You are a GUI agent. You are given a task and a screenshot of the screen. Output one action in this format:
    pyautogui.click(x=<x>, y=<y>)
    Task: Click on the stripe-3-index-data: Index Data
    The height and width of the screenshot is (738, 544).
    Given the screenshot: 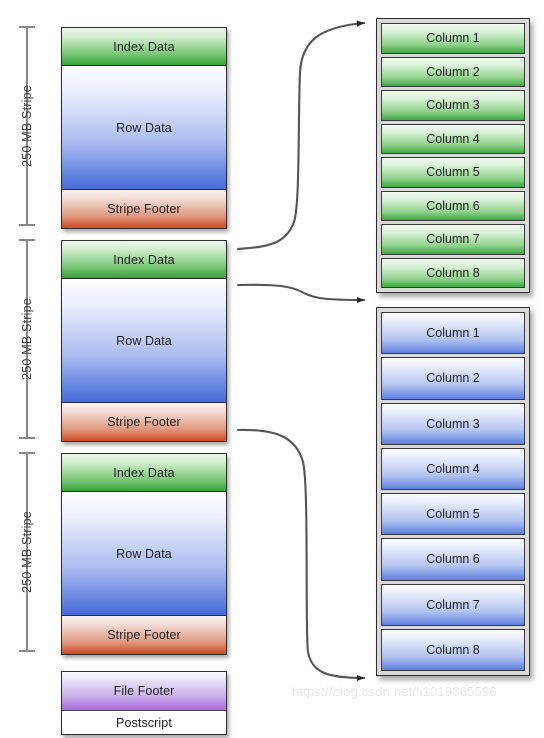 What is the action you would take?
    pyautogui.click(x=144, y=473)
    